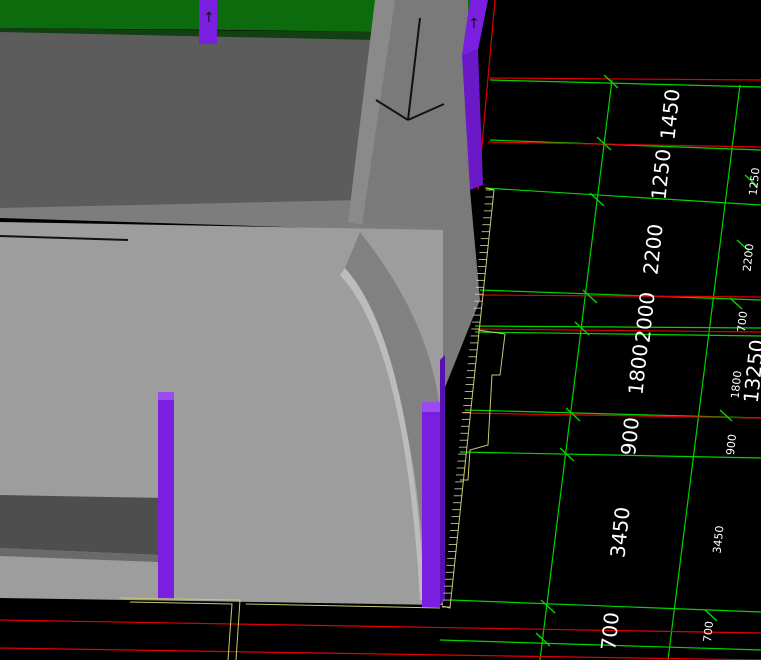 The height and width of the screenshot is (660, 761). Describe the element at coordinates (610, 631) in the screenshot. I see `dimension-label: 700` at that location.